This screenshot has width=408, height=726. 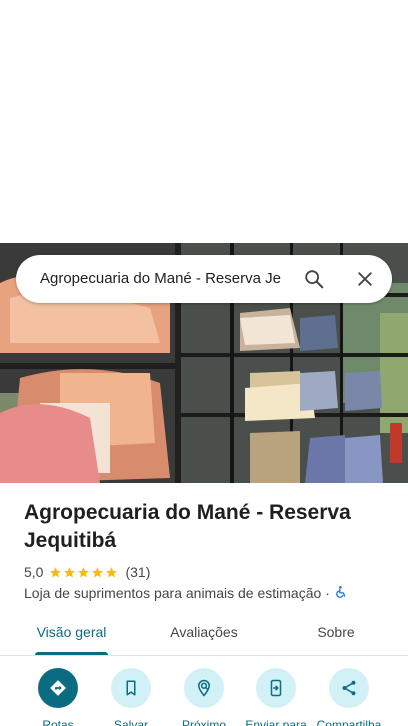 I want to click on search-bar: Agropecuaria do Mané - Reserva Je, so click(x=204, y=279).